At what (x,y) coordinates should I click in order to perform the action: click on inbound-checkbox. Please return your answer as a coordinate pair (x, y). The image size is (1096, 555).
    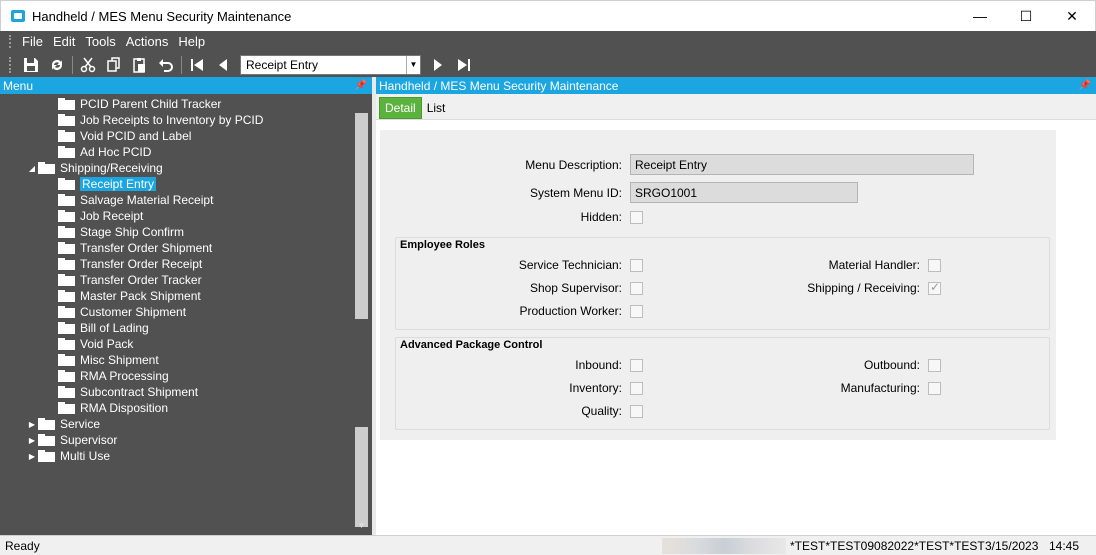
    Looking at the image, I should click on (636, 365).